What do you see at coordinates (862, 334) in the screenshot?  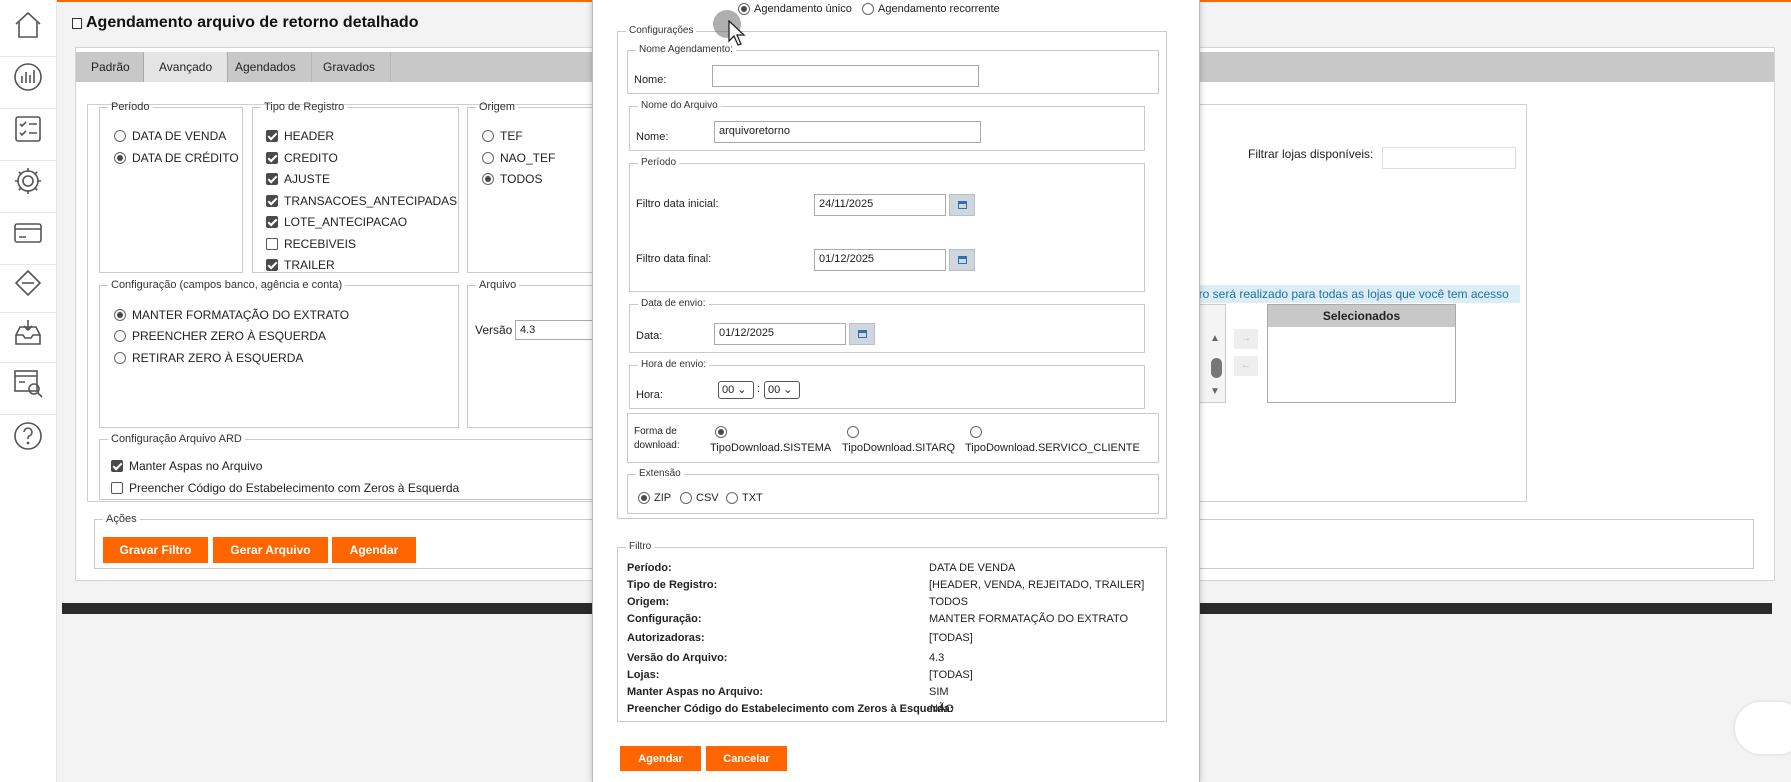 I see `data-envio-calendar-icon` at bounding box center [862, 334].